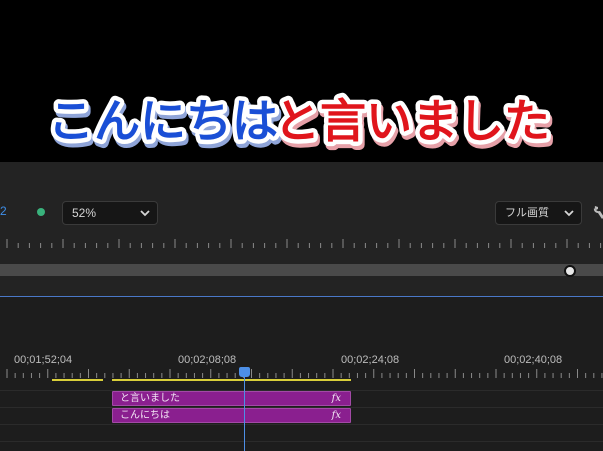 This screenshot has width=603, height=451. Describe the element at coordinates (301, 244) in the screenshot. I see `monitor-ruler` at that location.